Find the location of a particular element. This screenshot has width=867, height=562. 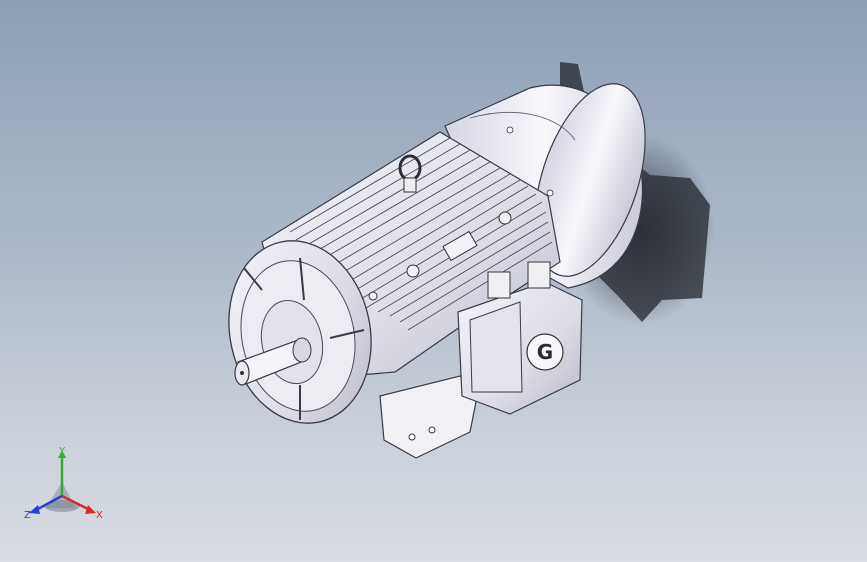

terminal-box-logo-icon: G is located at coordinates (545, 352).